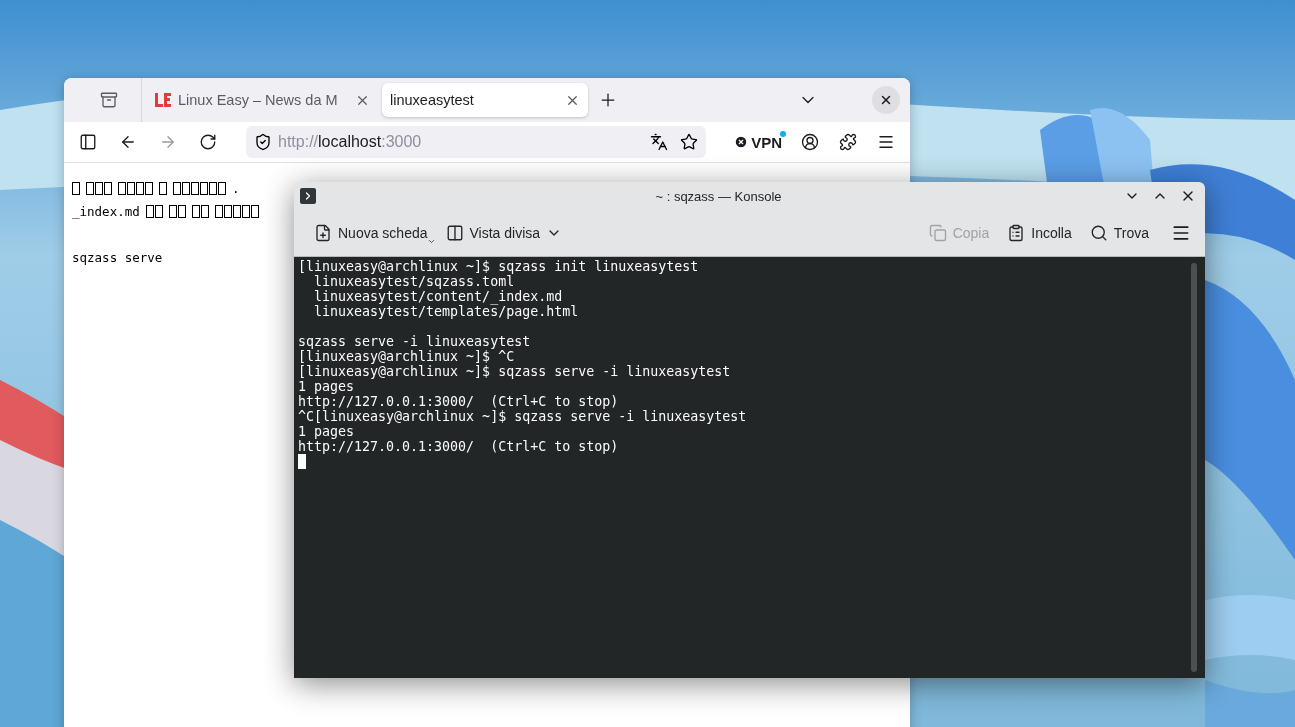 The image size is (1295, 727). I want to click on browser-tab: Linux Easy – News da M, so click(262, 100).